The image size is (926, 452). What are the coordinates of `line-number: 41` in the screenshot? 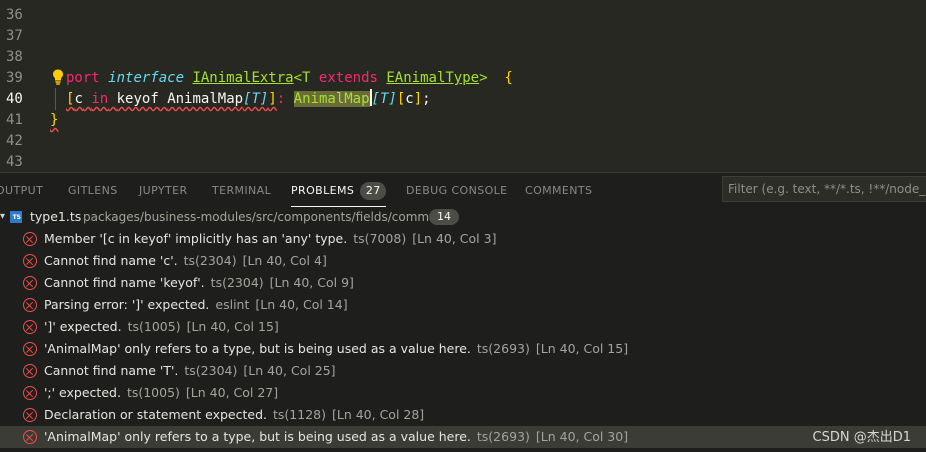 It's located at (14, 120).